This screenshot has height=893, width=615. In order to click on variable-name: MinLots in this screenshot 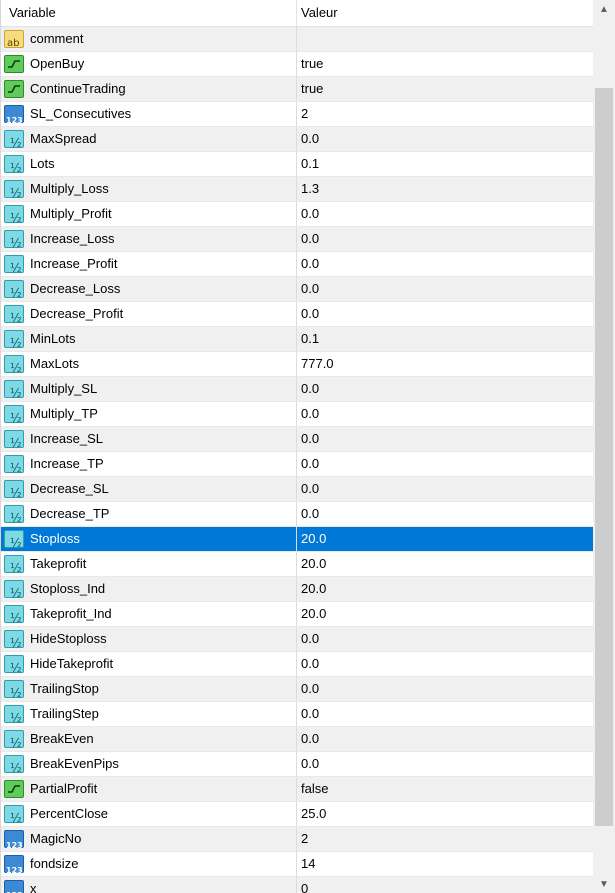, I will do `click(53, 338)`.